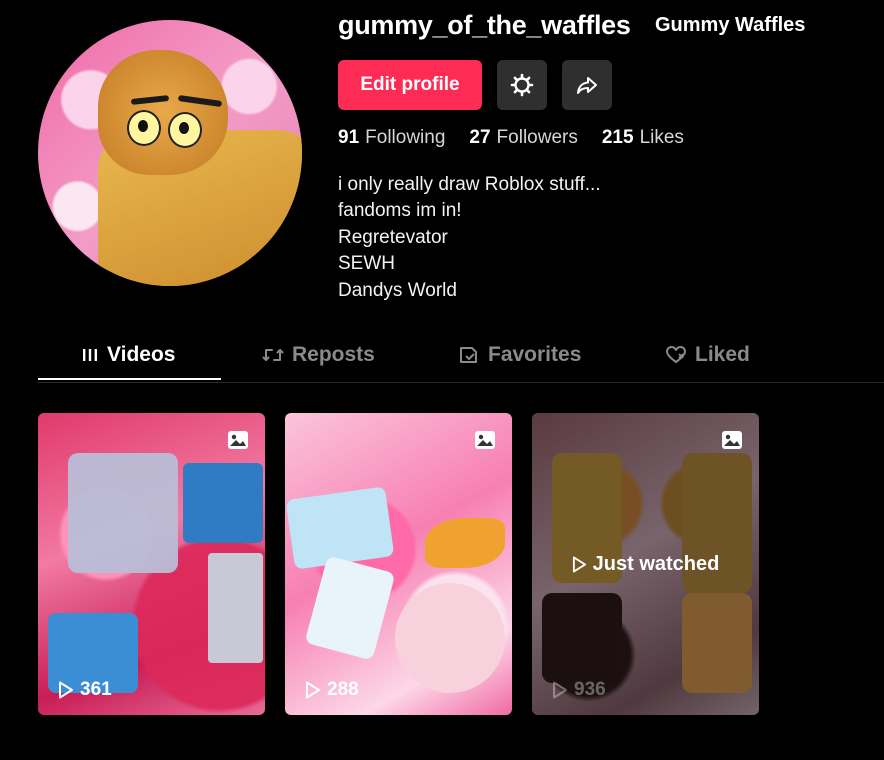  I want to click on repost-icon, so click(273, 355).